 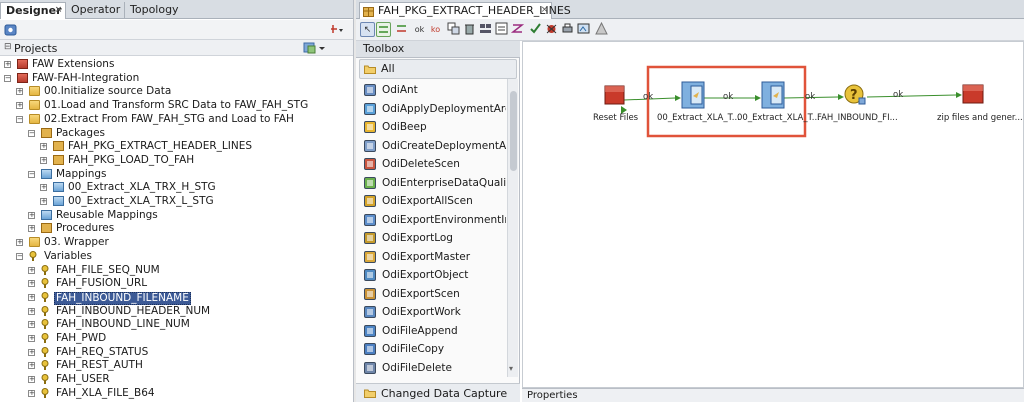 I want to click on toolbox-group-changed-data-capture: Changed Data Capture, so click(x=438, y=392).